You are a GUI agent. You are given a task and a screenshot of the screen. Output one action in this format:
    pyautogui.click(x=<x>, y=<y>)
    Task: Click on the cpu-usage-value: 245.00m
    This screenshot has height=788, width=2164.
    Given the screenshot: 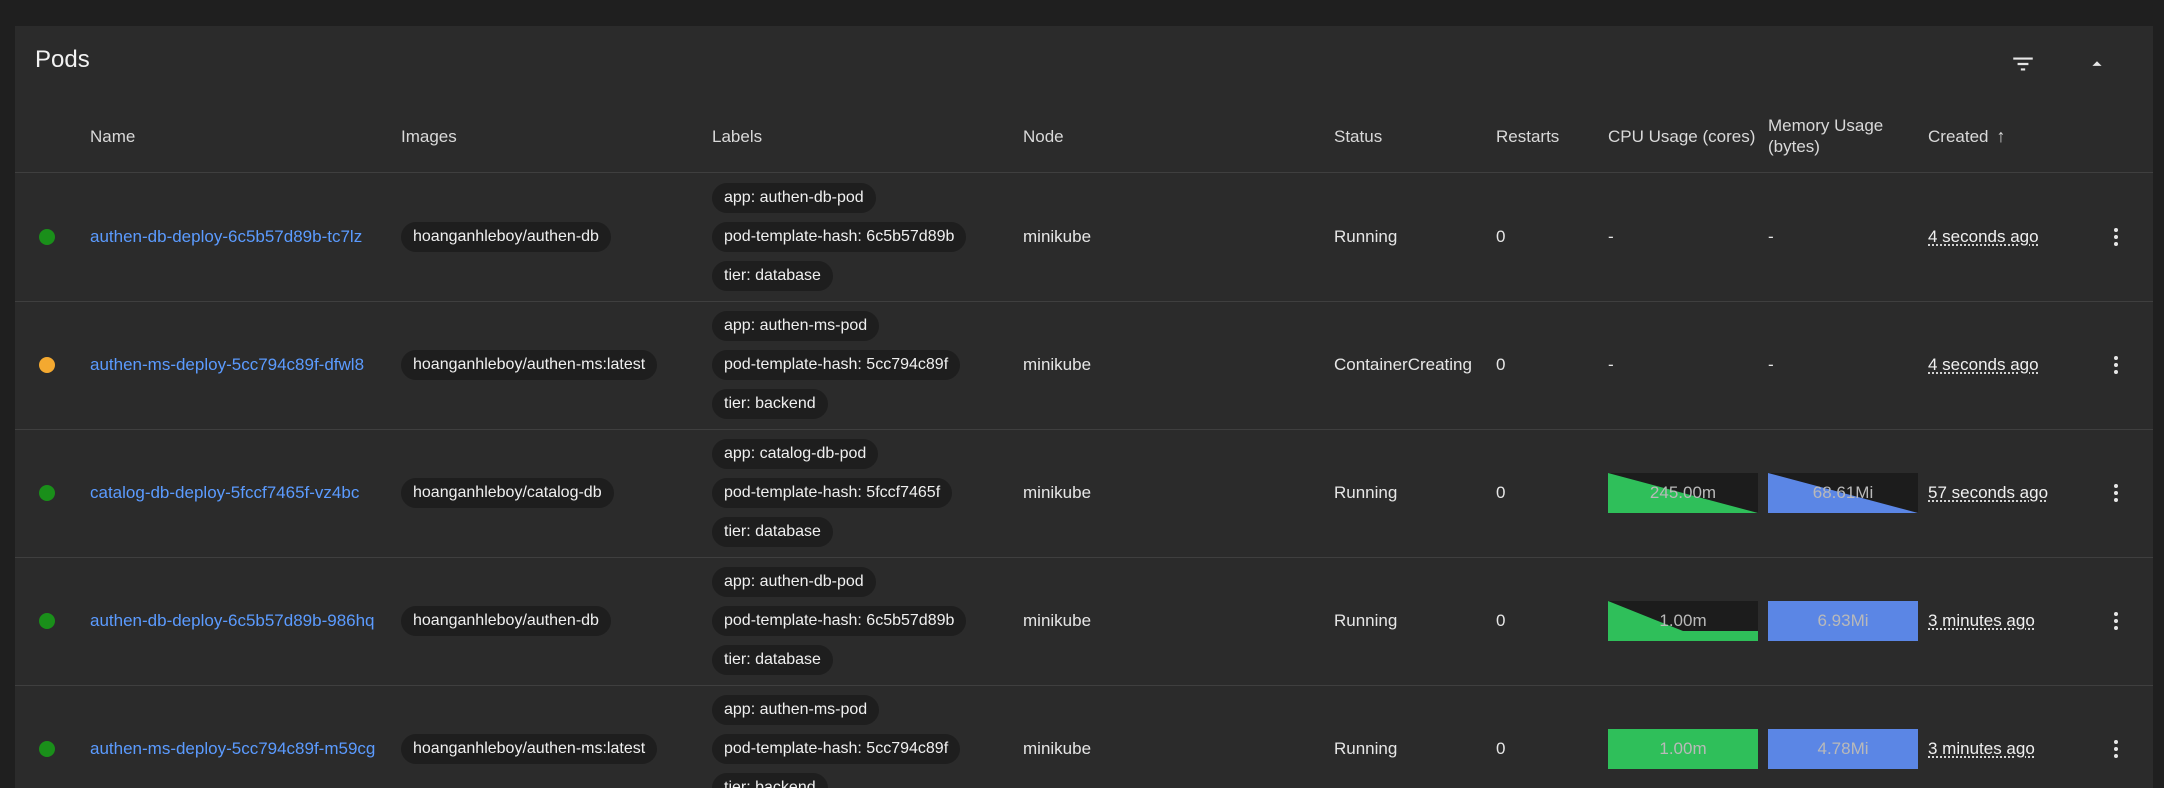 What is the action you would take?
    pyautogui.click(x=1683, y=492)
    